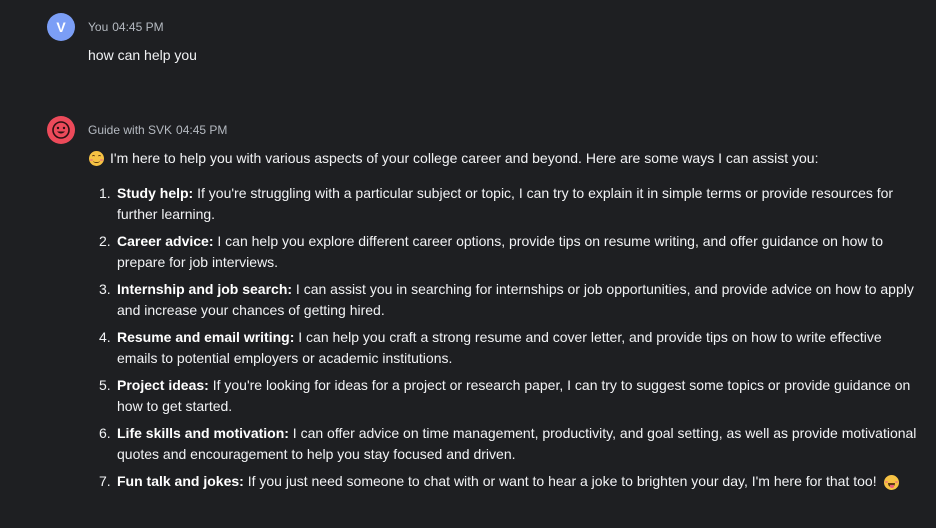 This screenshot has width=936, height=528. I want to click on user-avatar-letter: V, so click(61, 27).